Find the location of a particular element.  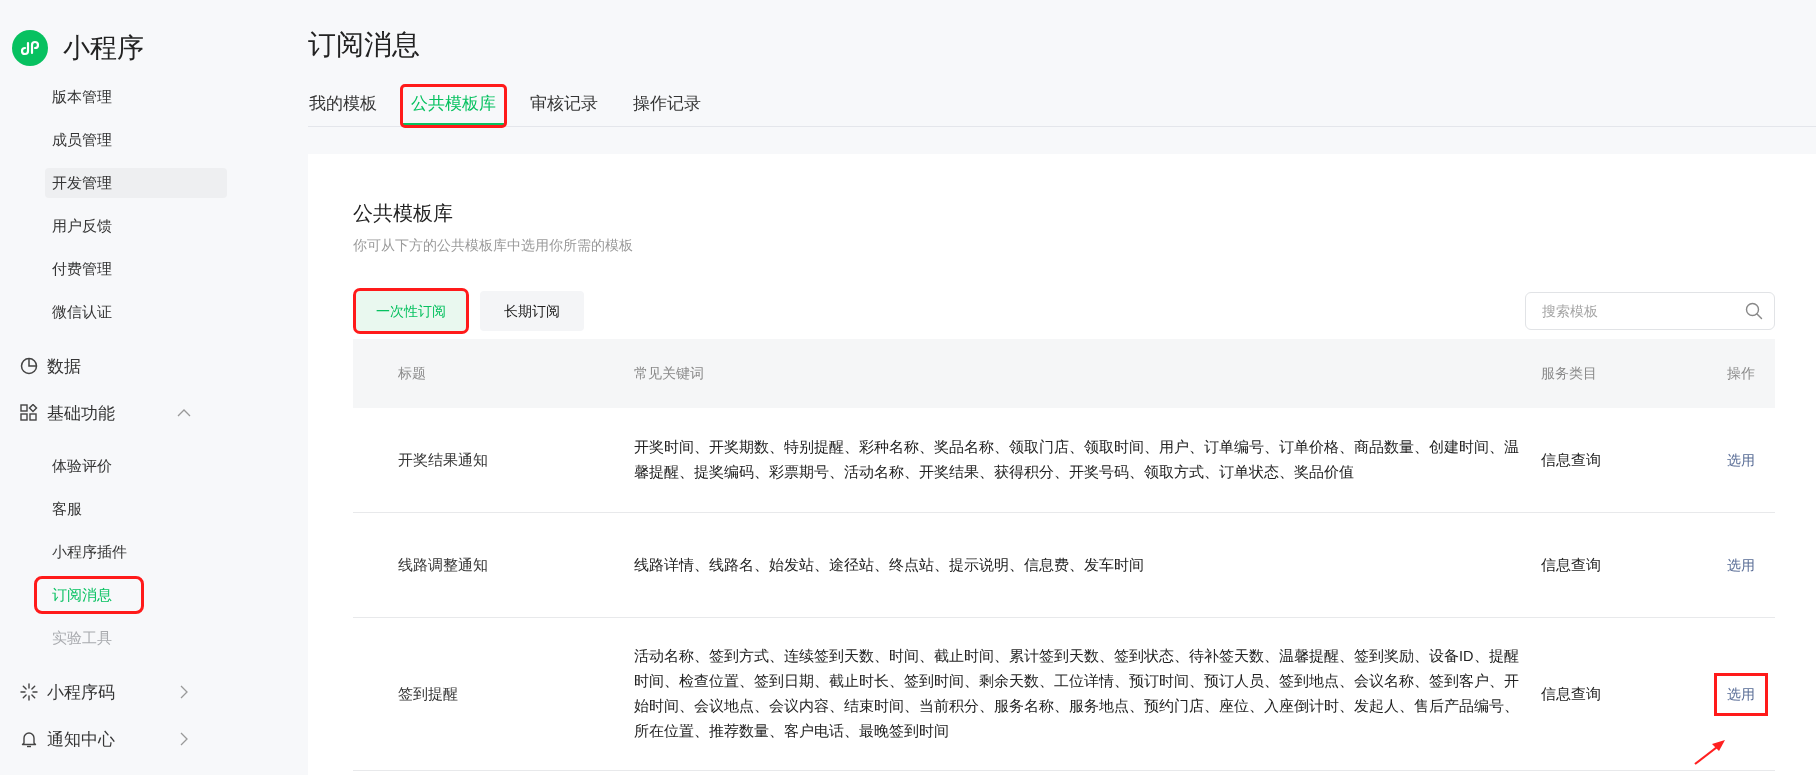

section-title: 公共模板库 is located at coordinates (403, 213).